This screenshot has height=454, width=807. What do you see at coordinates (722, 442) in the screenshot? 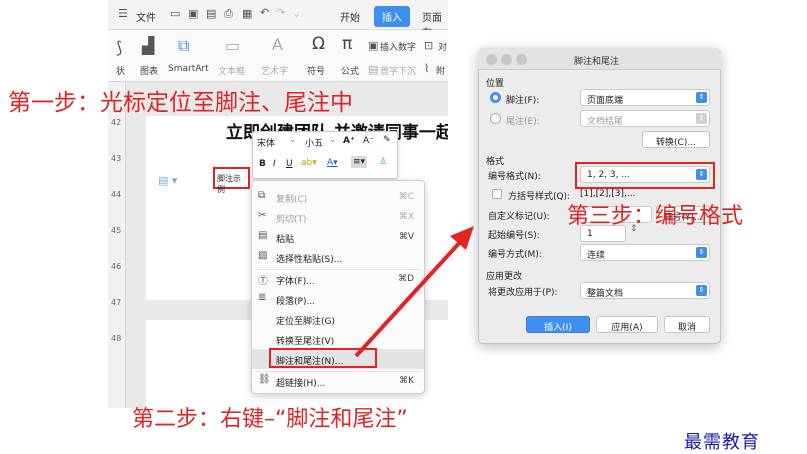
I see `brand-watermark: 最需教育` at bounding box center [722, 442].